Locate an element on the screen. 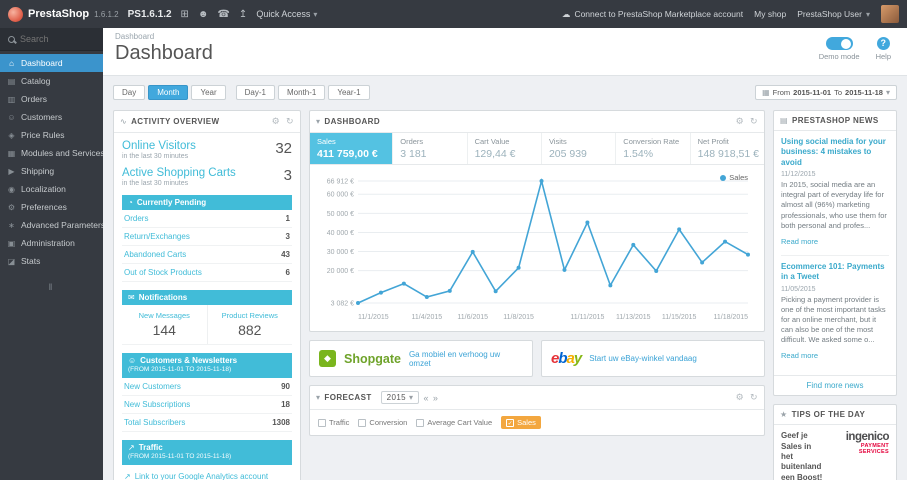  date-range-picker: ▦ From 2015-11-01 To 2015-11-18 ▾ is located at coordinates (826, 92).